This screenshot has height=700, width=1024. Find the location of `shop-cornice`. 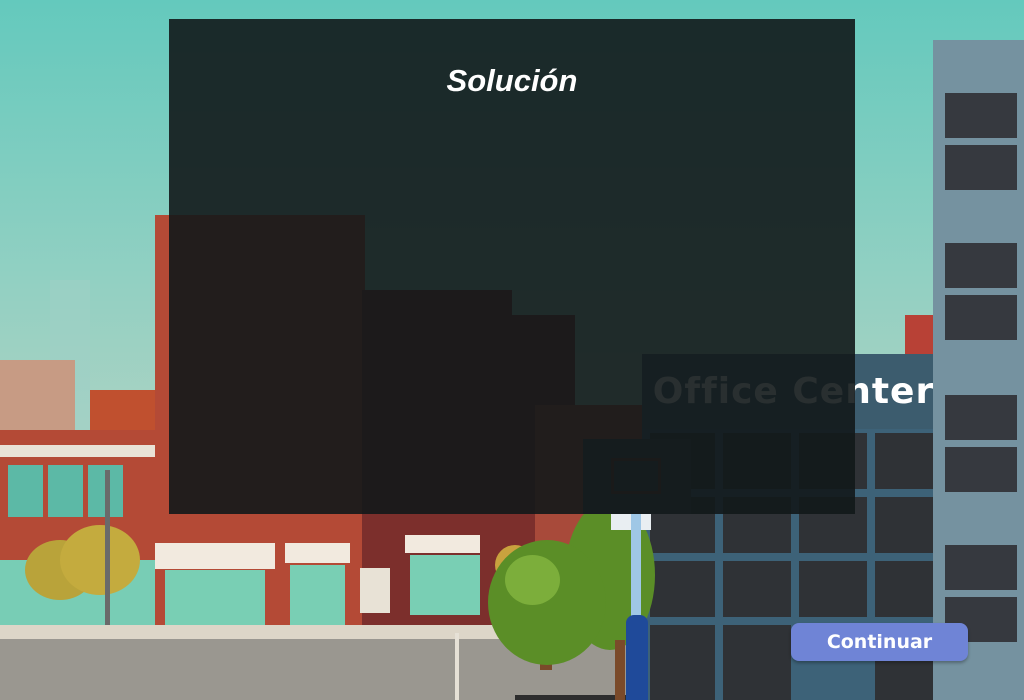

shop-cornice is located at coordinates (77, 451).